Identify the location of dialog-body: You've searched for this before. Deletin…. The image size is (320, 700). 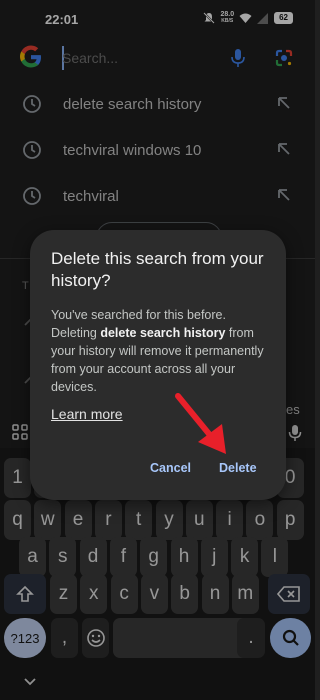
(157, 351).